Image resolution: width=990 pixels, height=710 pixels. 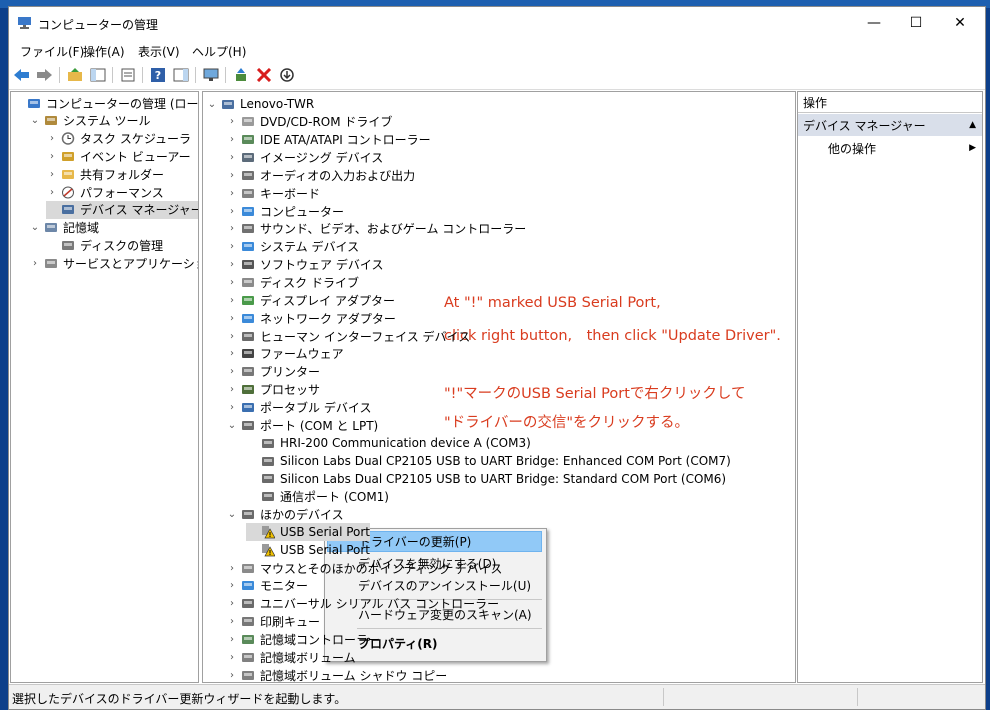 I want to click on nav-tree-item: デバイス マネージャー, so click(x=122, y=209).